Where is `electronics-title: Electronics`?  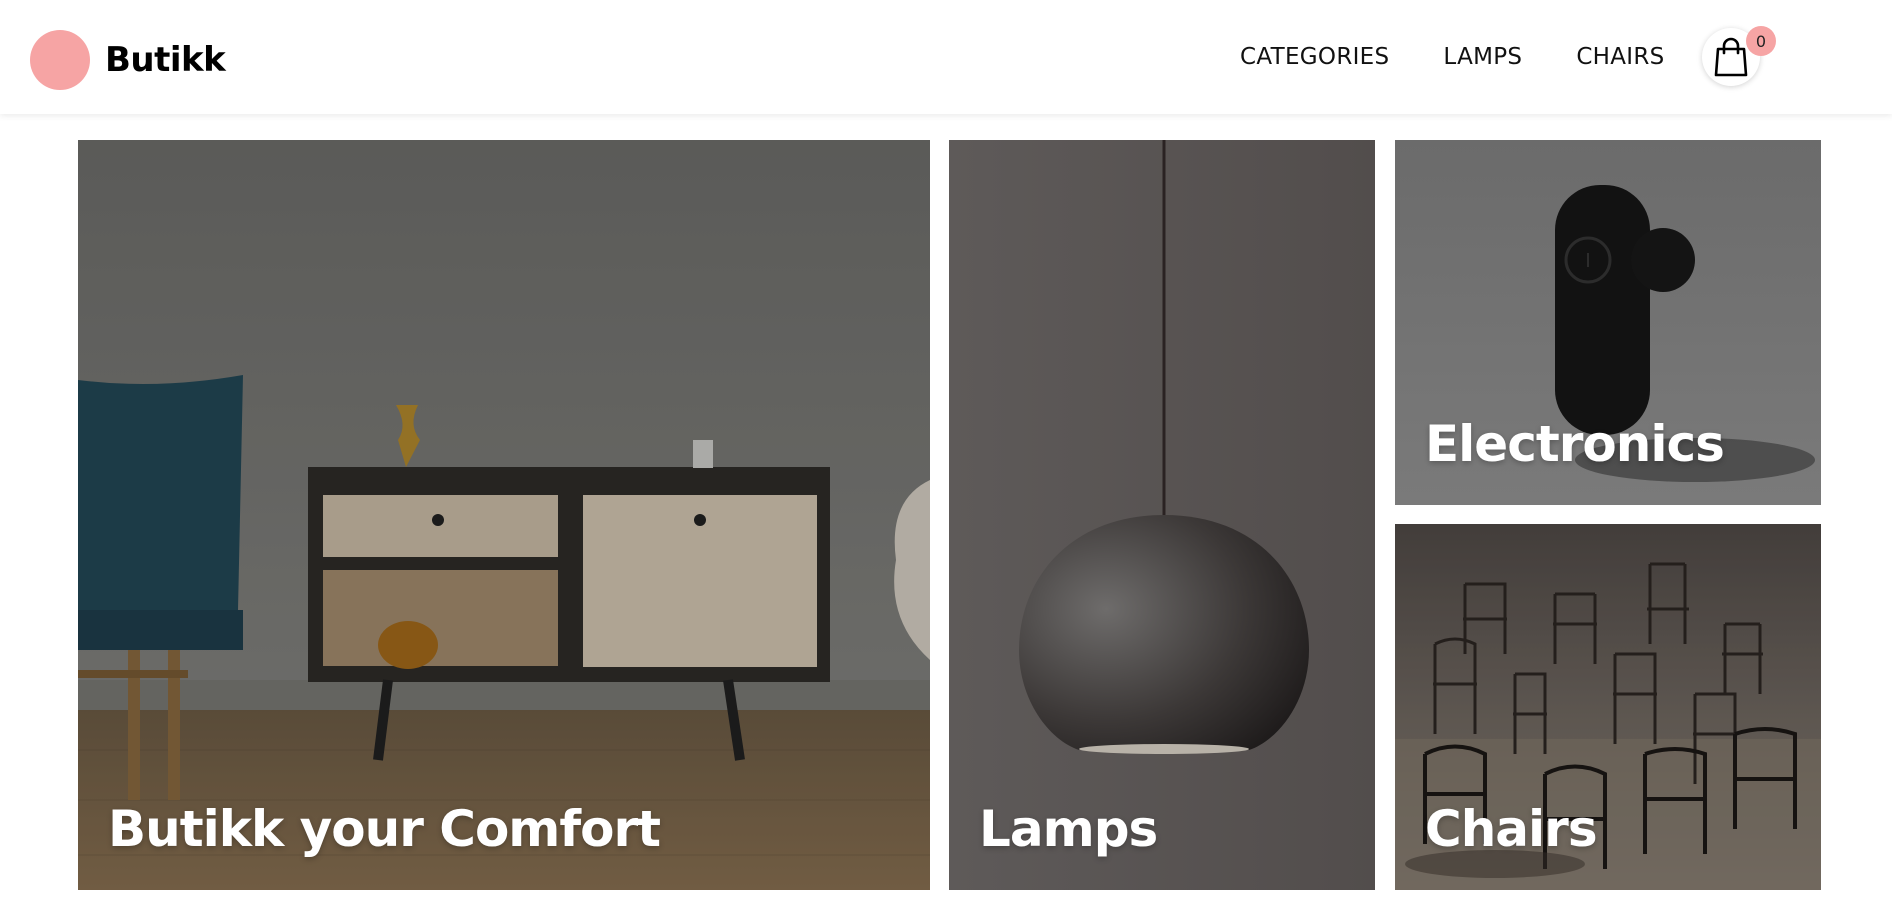 electronics-title: Electronics is located at coordinates (1575, 444).